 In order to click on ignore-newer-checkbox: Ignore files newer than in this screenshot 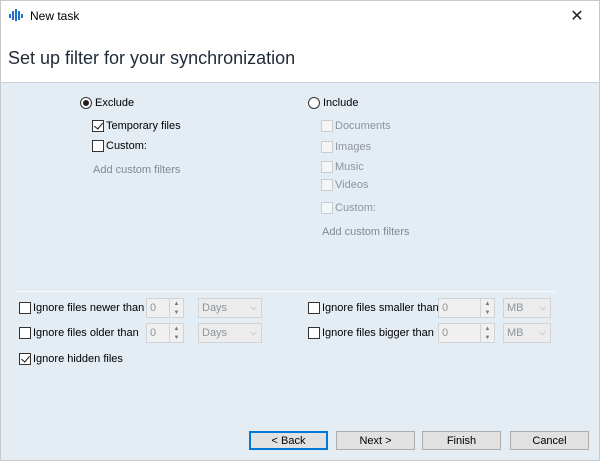, I will do `click(81, 308)`.